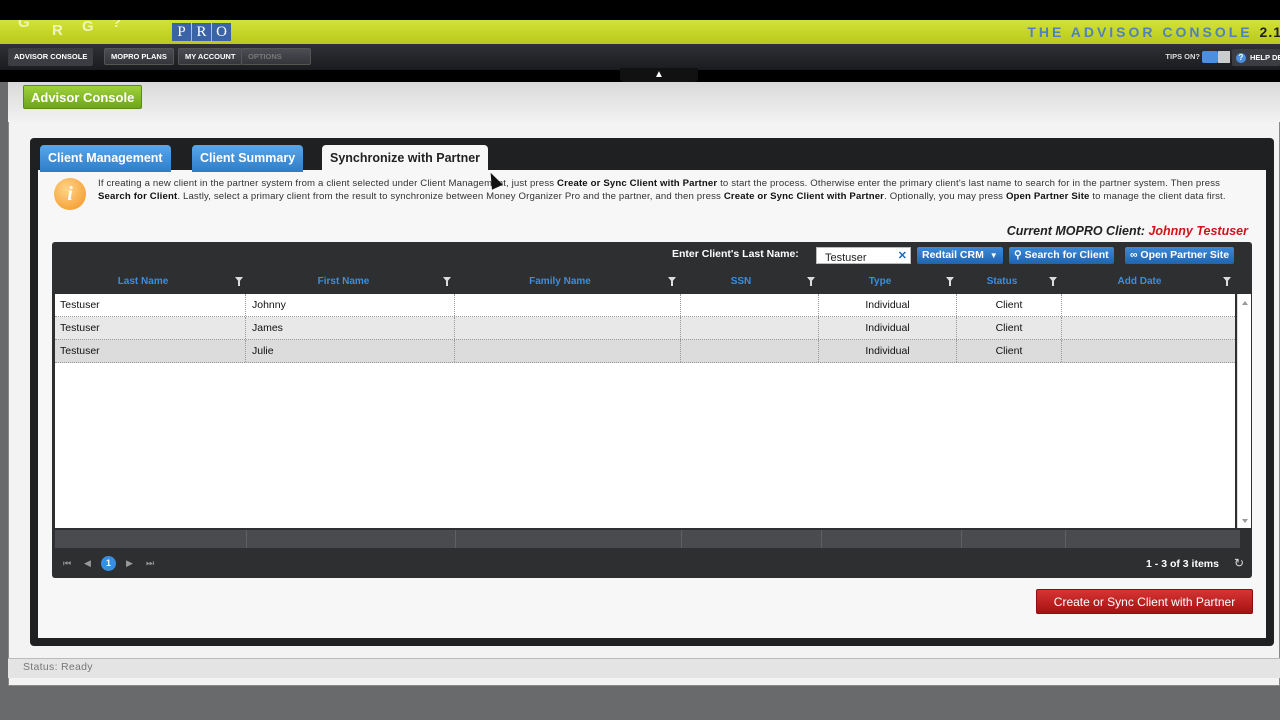 The image size is (1280, 720). What do you see at coordinates (1182, 564) in the screenshot?
I see `items-count: 1 - 3 of 3 items` at bounding box center [1182, 564].